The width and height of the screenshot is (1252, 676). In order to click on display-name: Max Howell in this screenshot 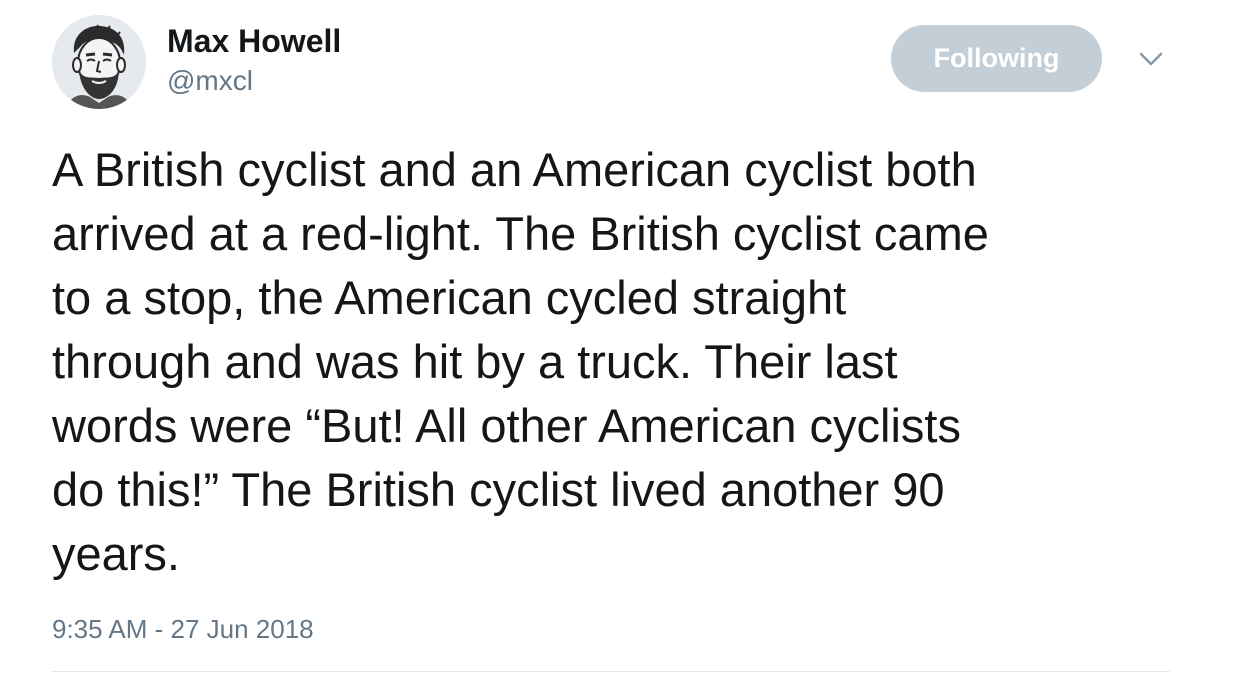, I will do `click(254, 41)`.